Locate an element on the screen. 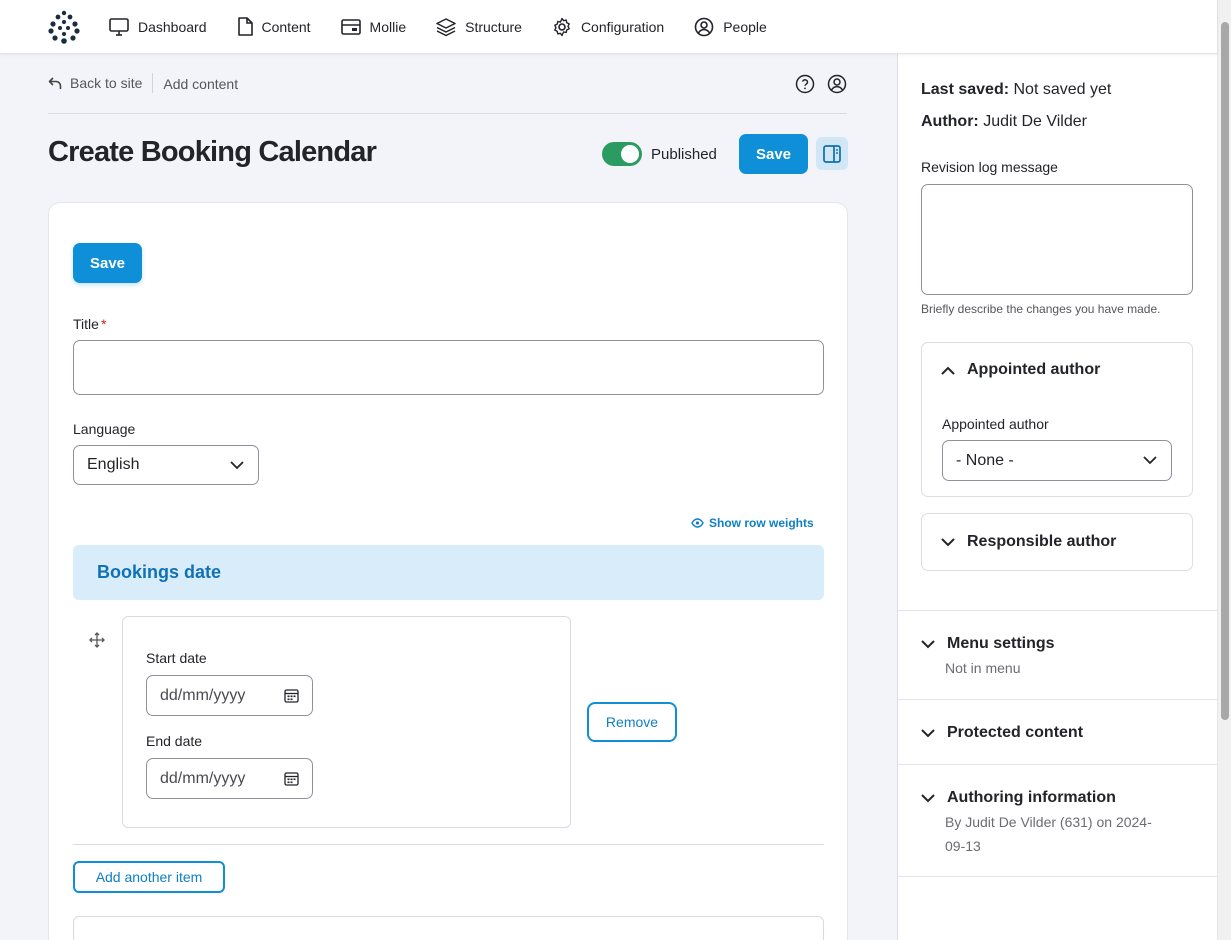 This screenshot has height=940, width=1231. logo is located at coordinates (64, 27).